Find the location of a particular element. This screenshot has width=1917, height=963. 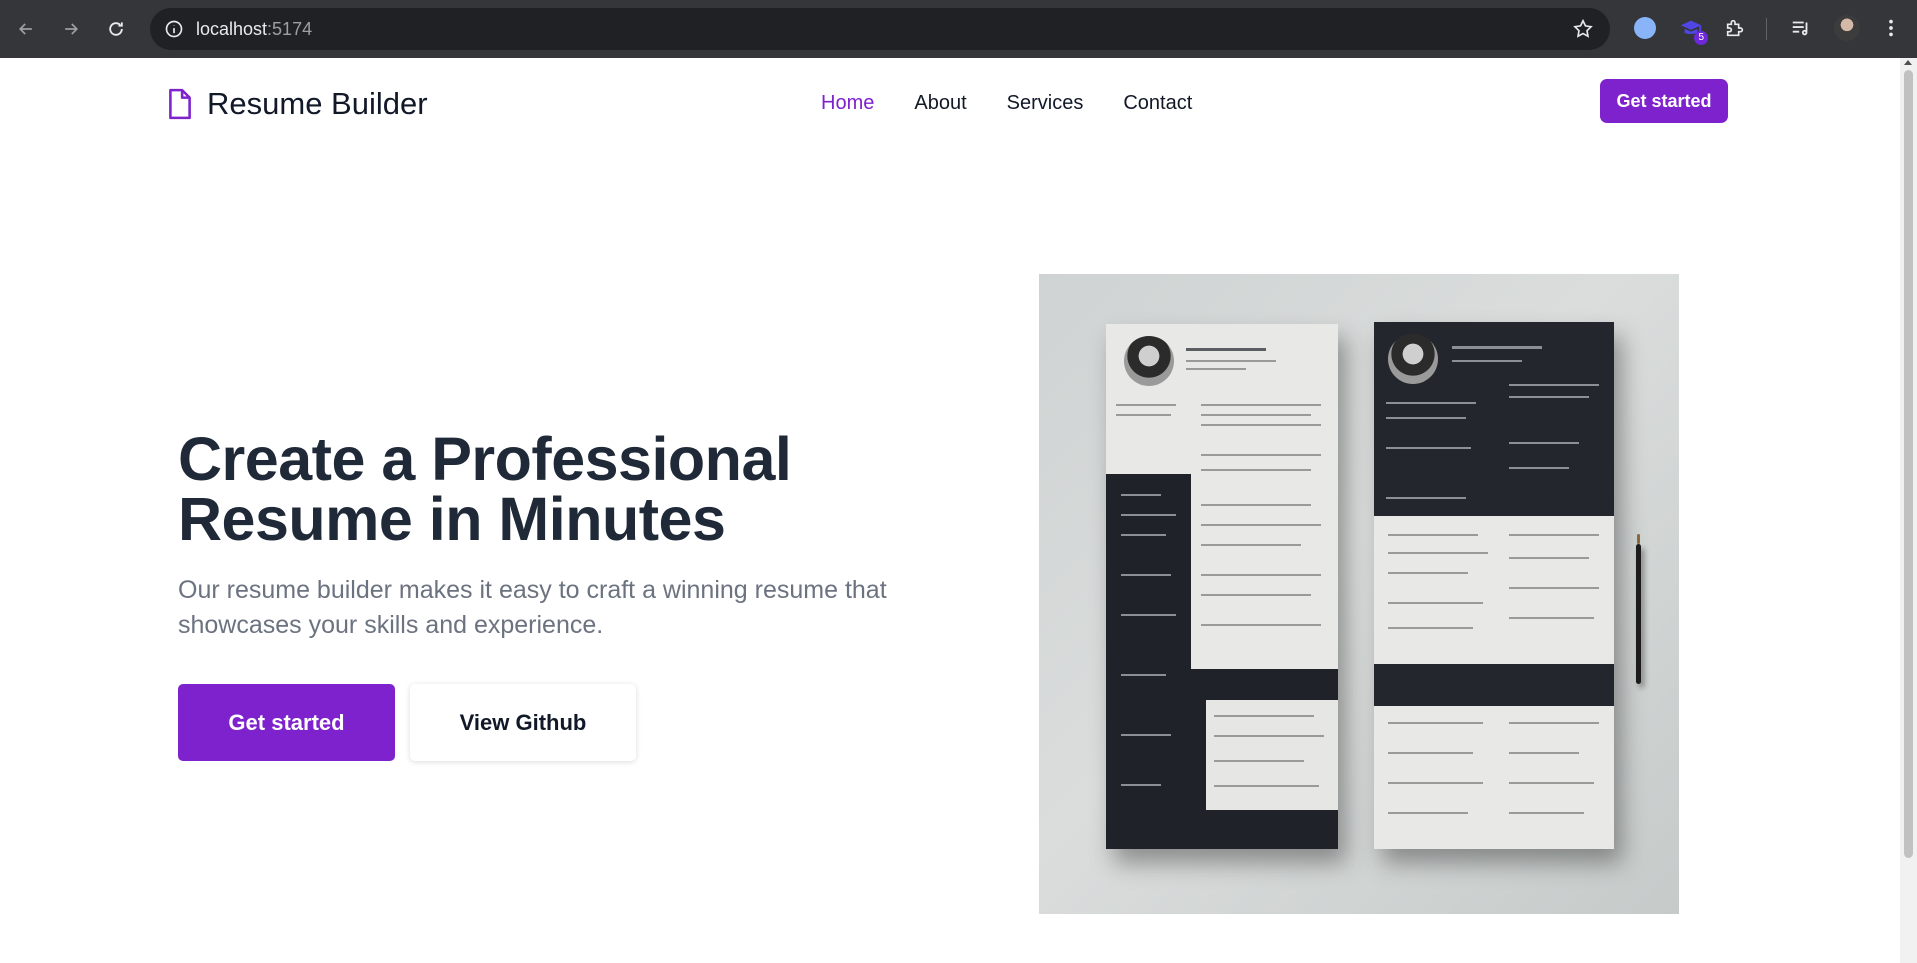

reload-icon is located at coordinates (116, 29).